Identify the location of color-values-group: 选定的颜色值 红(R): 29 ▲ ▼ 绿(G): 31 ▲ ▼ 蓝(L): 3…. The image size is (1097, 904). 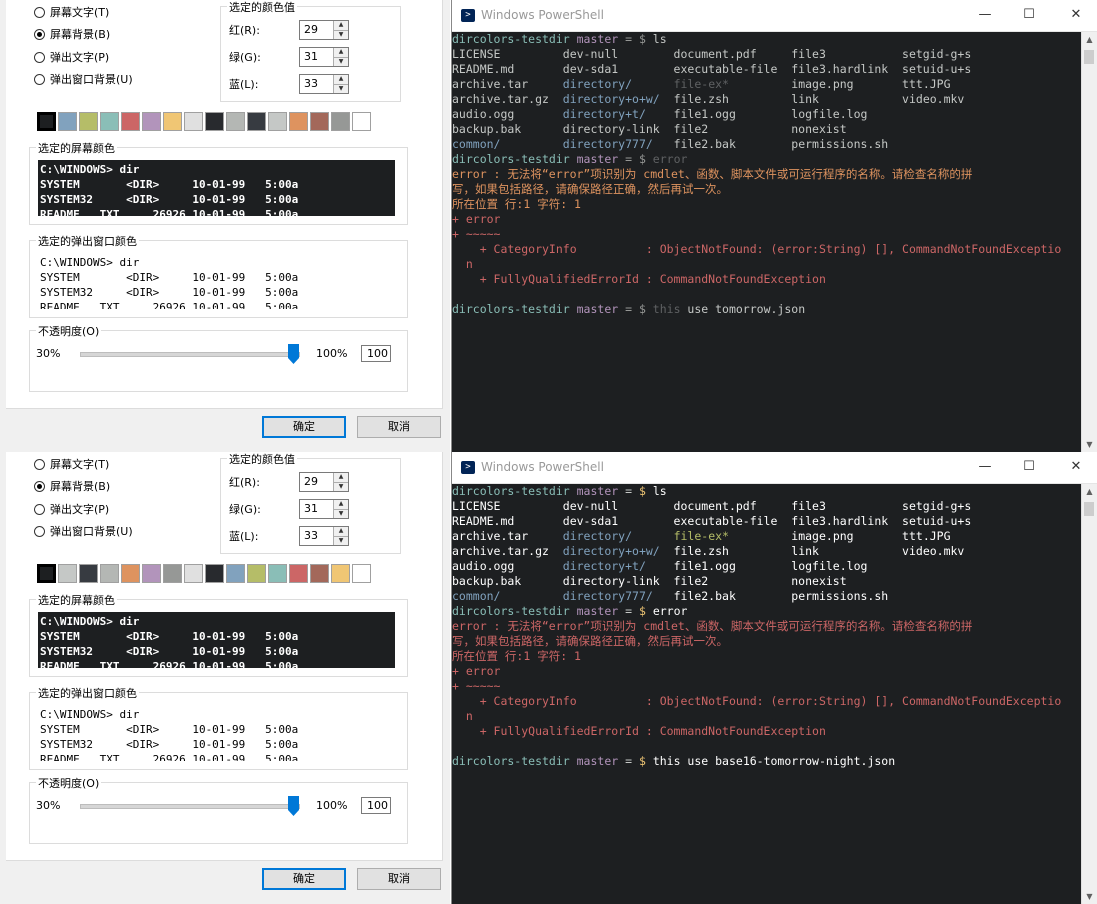
(310, 503).